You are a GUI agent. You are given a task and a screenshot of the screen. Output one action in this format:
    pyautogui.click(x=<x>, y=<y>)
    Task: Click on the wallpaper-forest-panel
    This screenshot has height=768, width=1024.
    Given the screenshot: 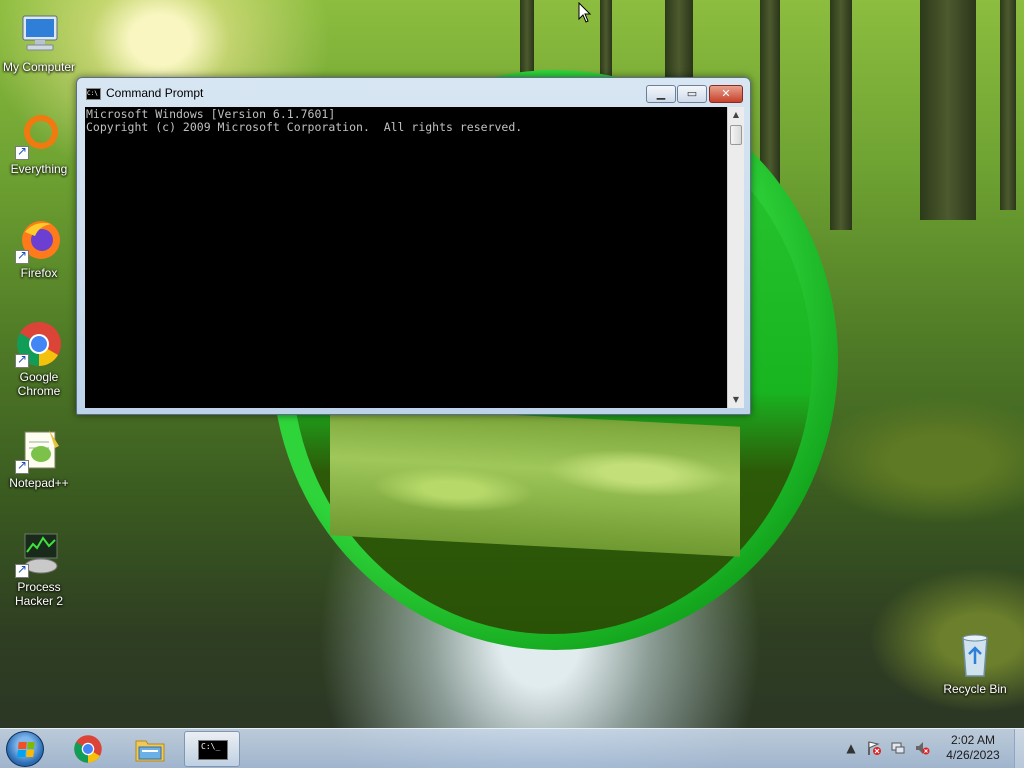 What is the action you would take?
    pyautogui.click(x=535, y=481)
    